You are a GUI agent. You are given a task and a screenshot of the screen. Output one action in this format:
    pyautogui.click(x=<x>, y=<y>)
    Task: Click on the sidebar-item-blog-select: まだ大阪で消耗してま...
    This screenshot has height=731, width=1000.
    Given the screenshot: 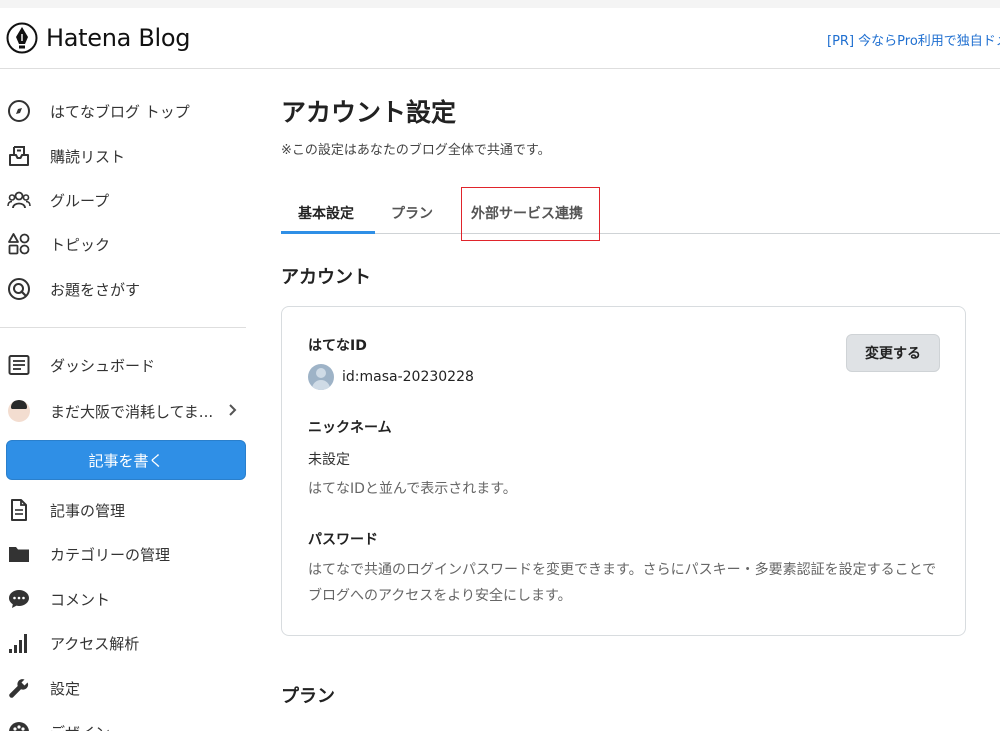 What is the action you would take?
    pyautogui.click(x=123, y=411)
    